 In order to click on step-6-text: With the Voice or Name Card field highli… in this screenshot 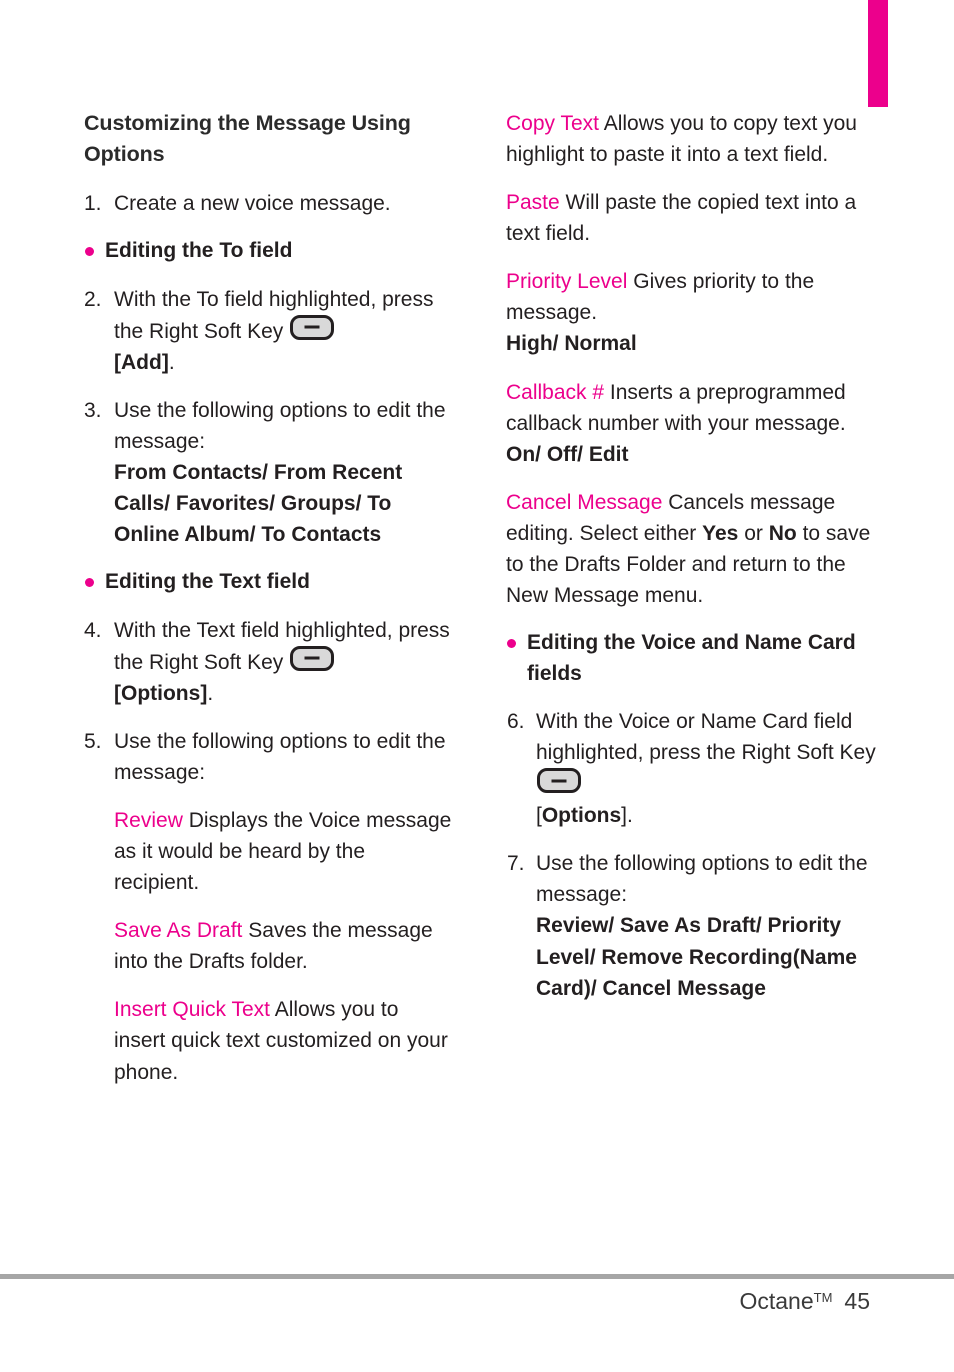, I will do `click(706, 737)`.